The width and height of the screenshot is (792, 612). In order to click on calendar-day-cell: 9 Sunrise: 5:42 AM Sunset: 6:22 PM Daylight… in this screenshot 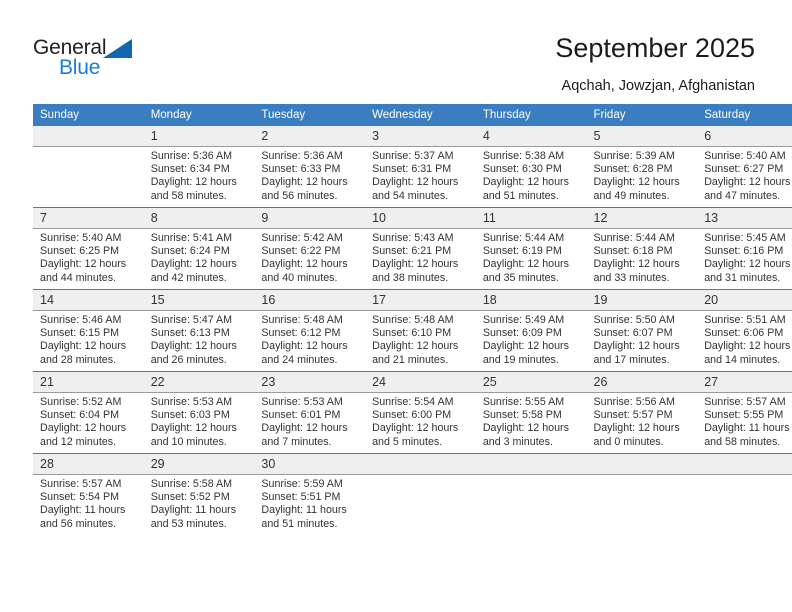, I will do `click(310, 248)`.